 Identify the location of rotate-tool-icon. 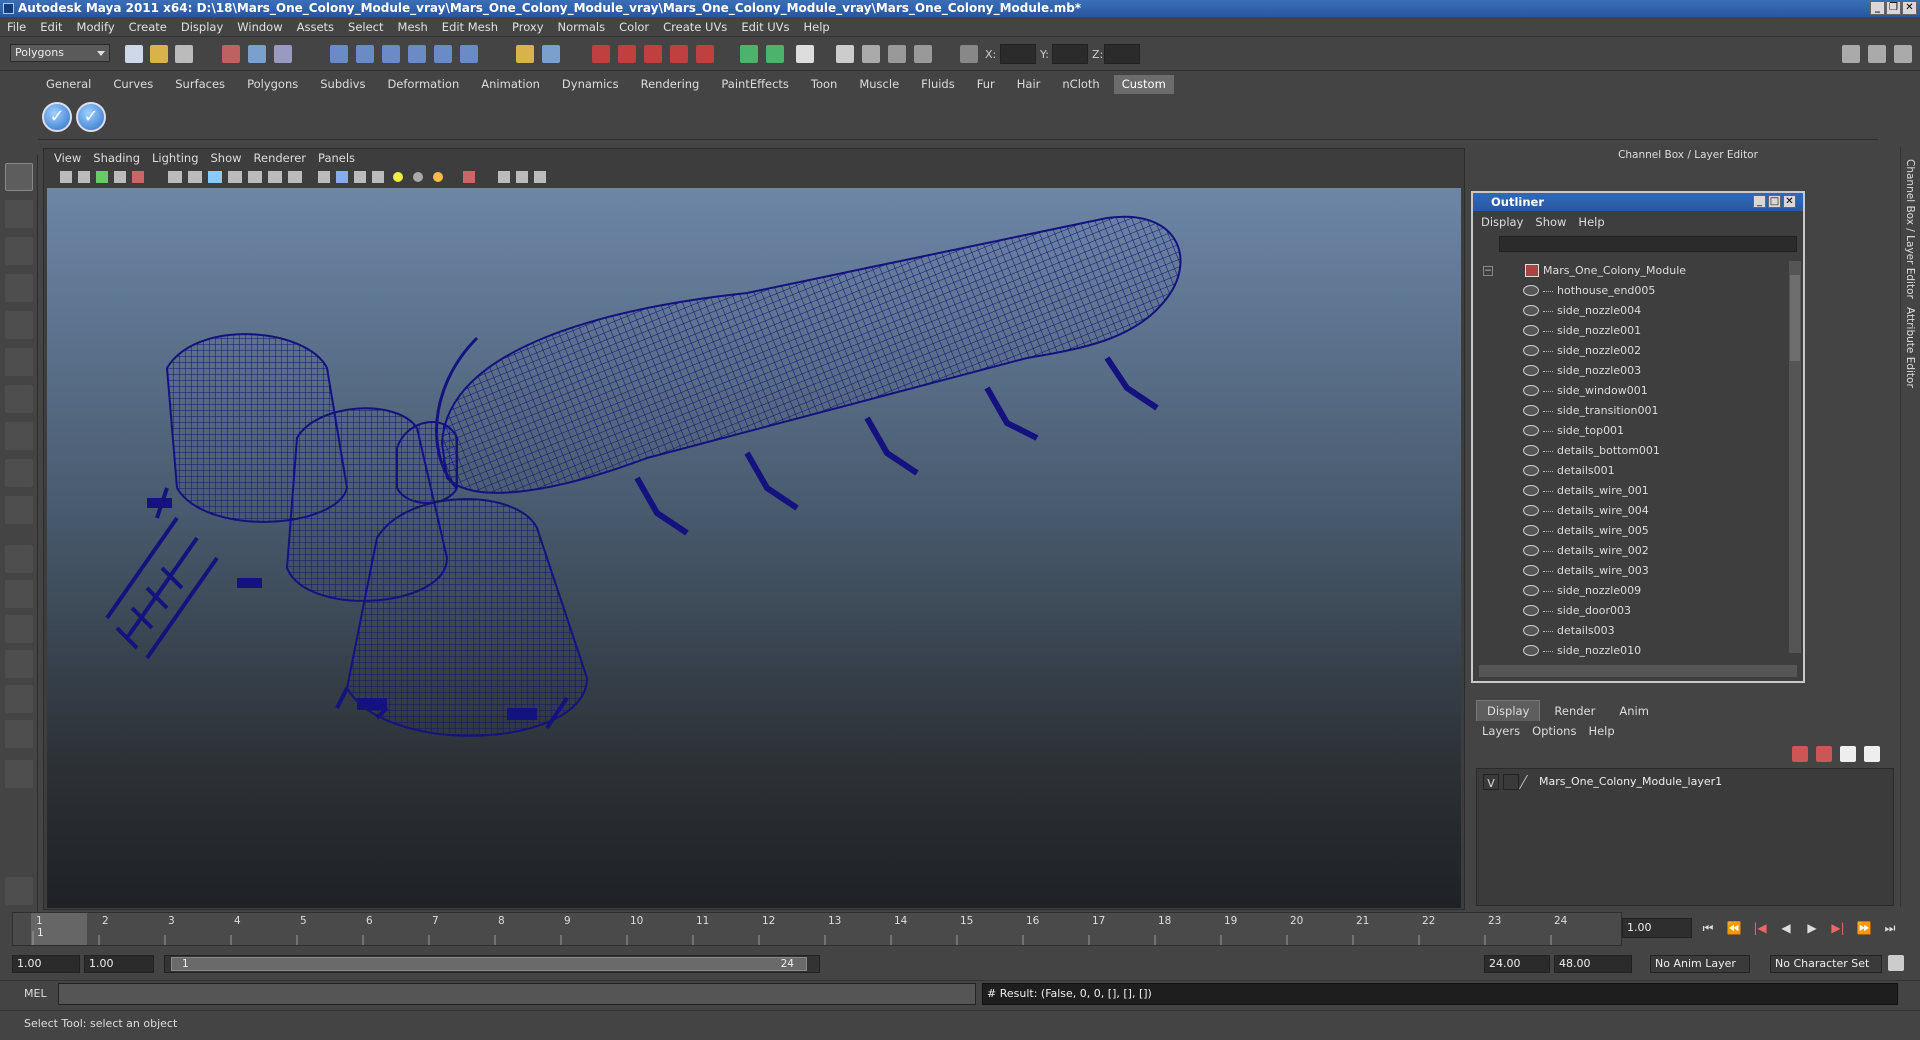
(19, 325).